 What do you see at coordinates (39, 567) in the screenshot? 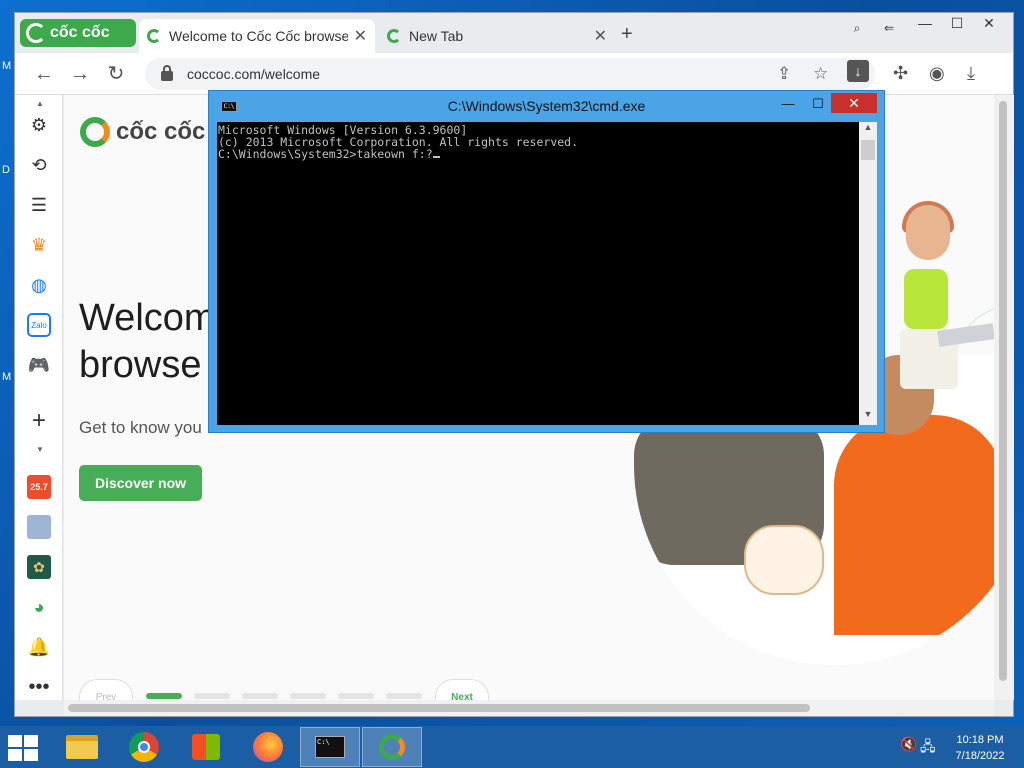
I see `lotus-icon: ✿` at bounding box center [39, 567].